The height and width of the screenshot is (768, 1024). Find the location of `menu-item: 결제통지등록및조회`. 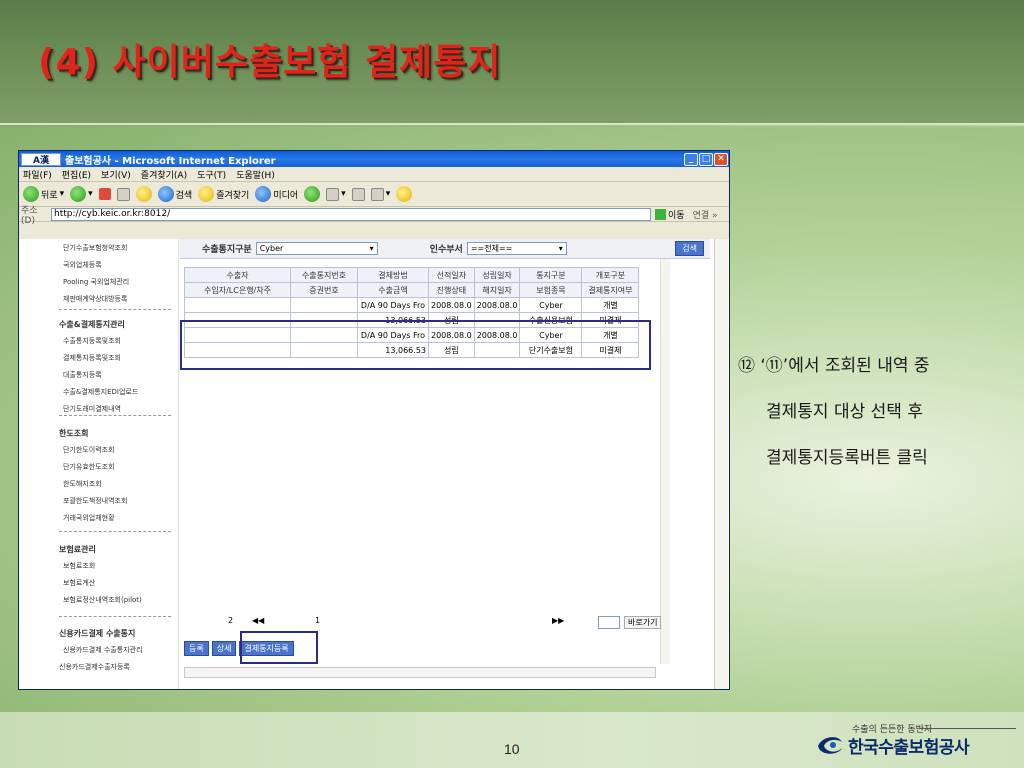

menu-item: 결제통지등록및조회 is located at coordinates (98, 358).